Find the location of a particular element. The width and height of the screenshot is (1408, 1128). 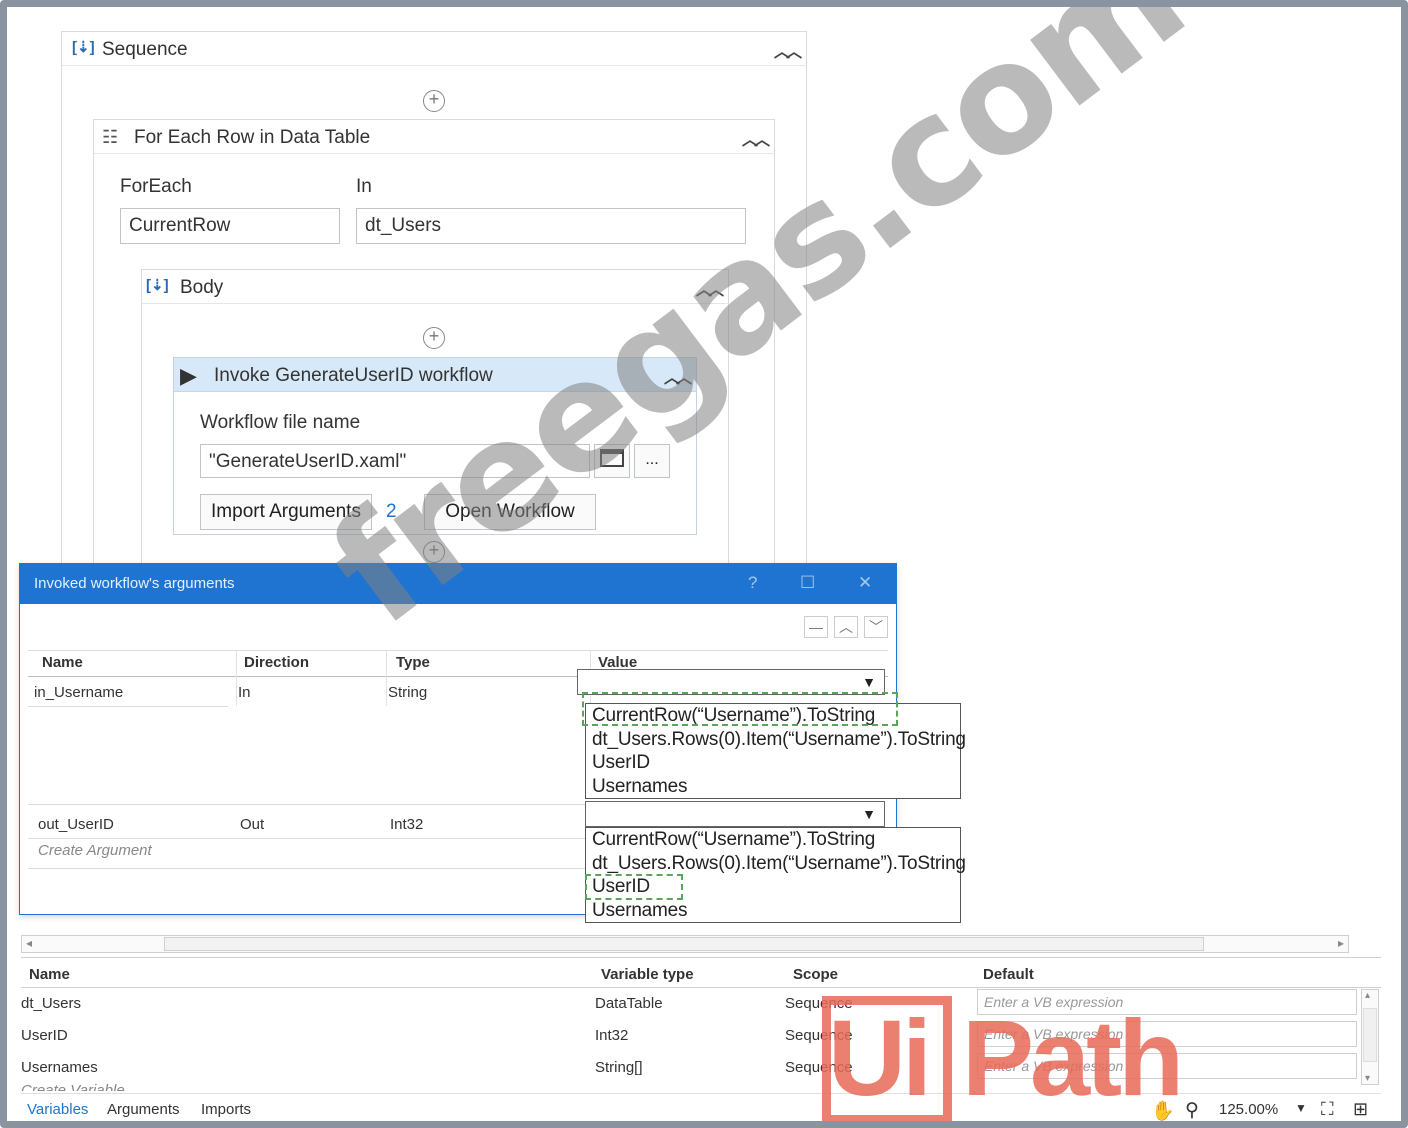

scroll-right-icon: ▸ is located at coordinates (1341, 943).